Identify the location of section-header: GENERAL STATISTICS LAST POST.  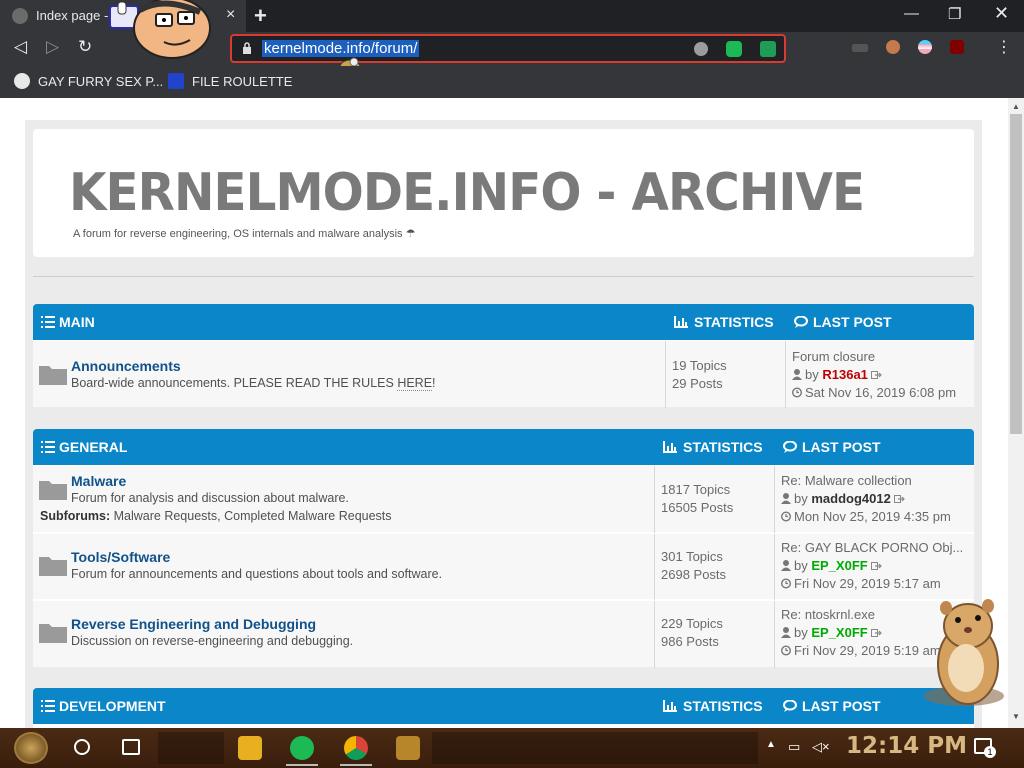
(503, 447).